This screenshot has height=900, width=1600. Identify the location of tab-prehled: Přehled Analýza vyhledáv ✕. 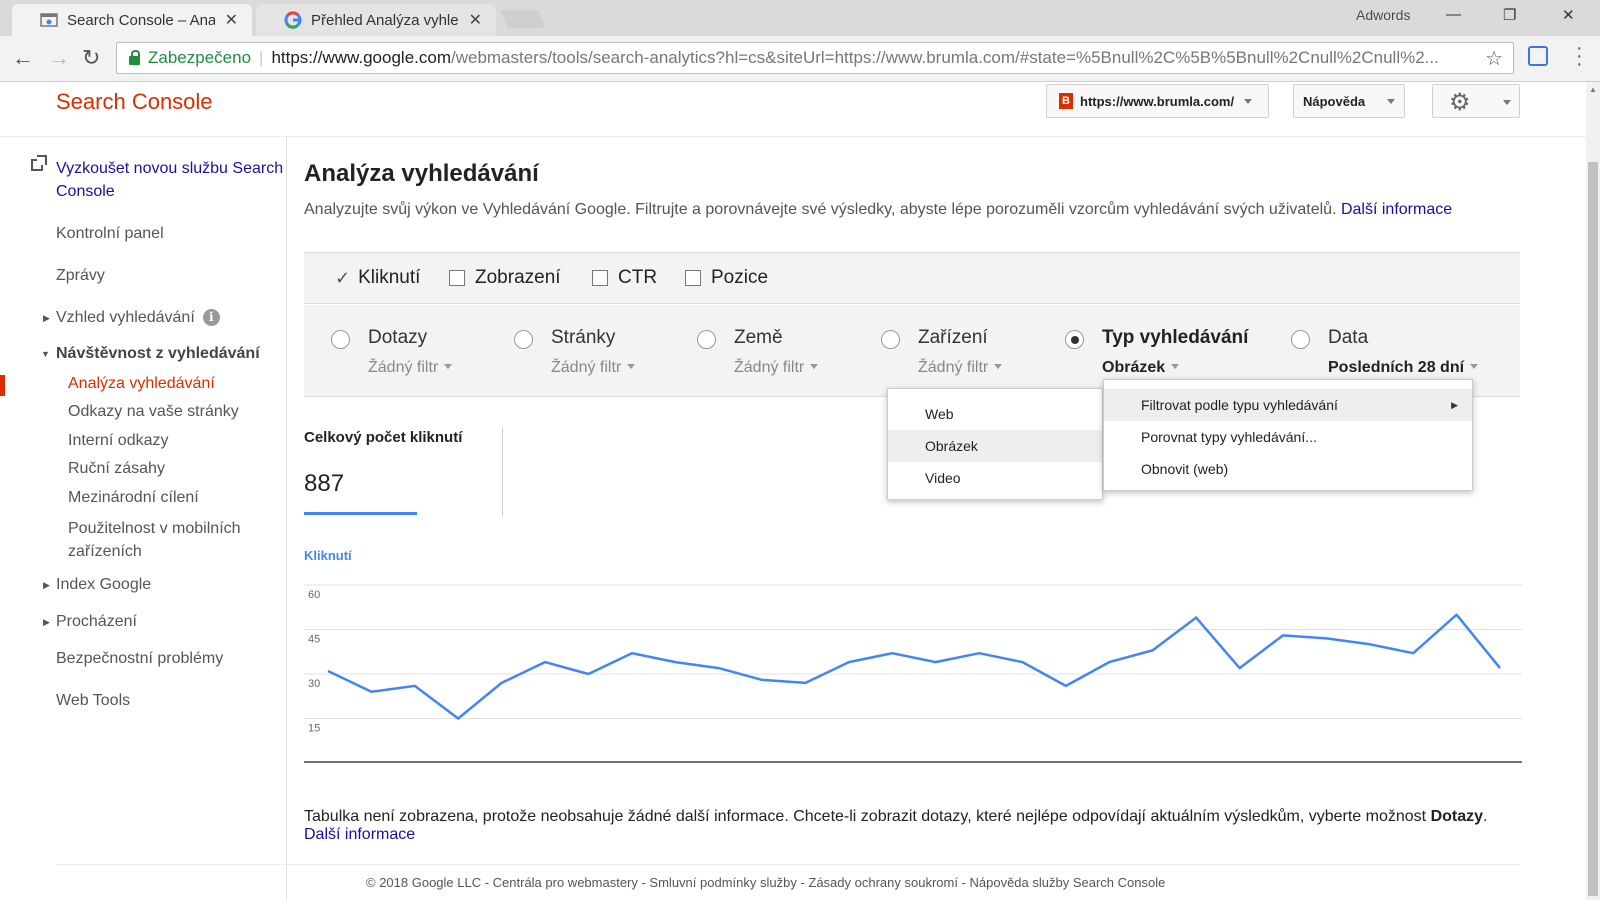
(376, 20).